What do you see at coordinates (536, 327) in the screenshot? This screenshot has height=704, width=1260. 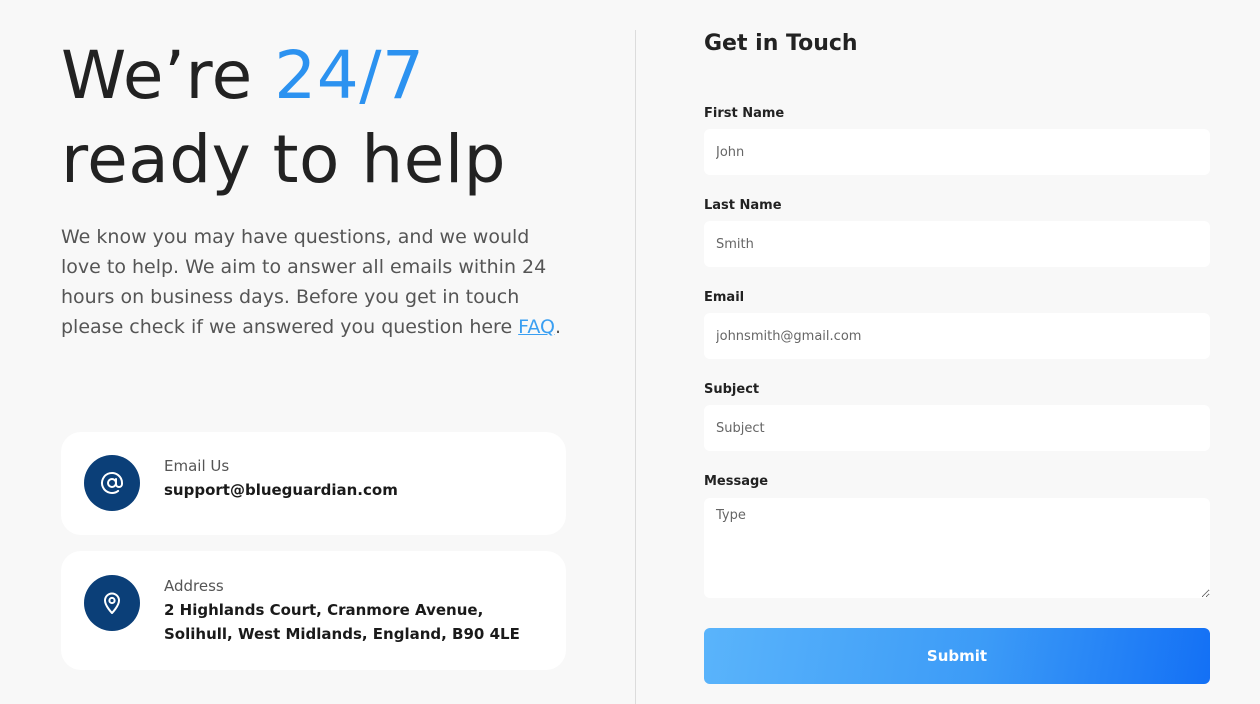 I see `faq-link: FAQ` at bounding box center [536, 327].